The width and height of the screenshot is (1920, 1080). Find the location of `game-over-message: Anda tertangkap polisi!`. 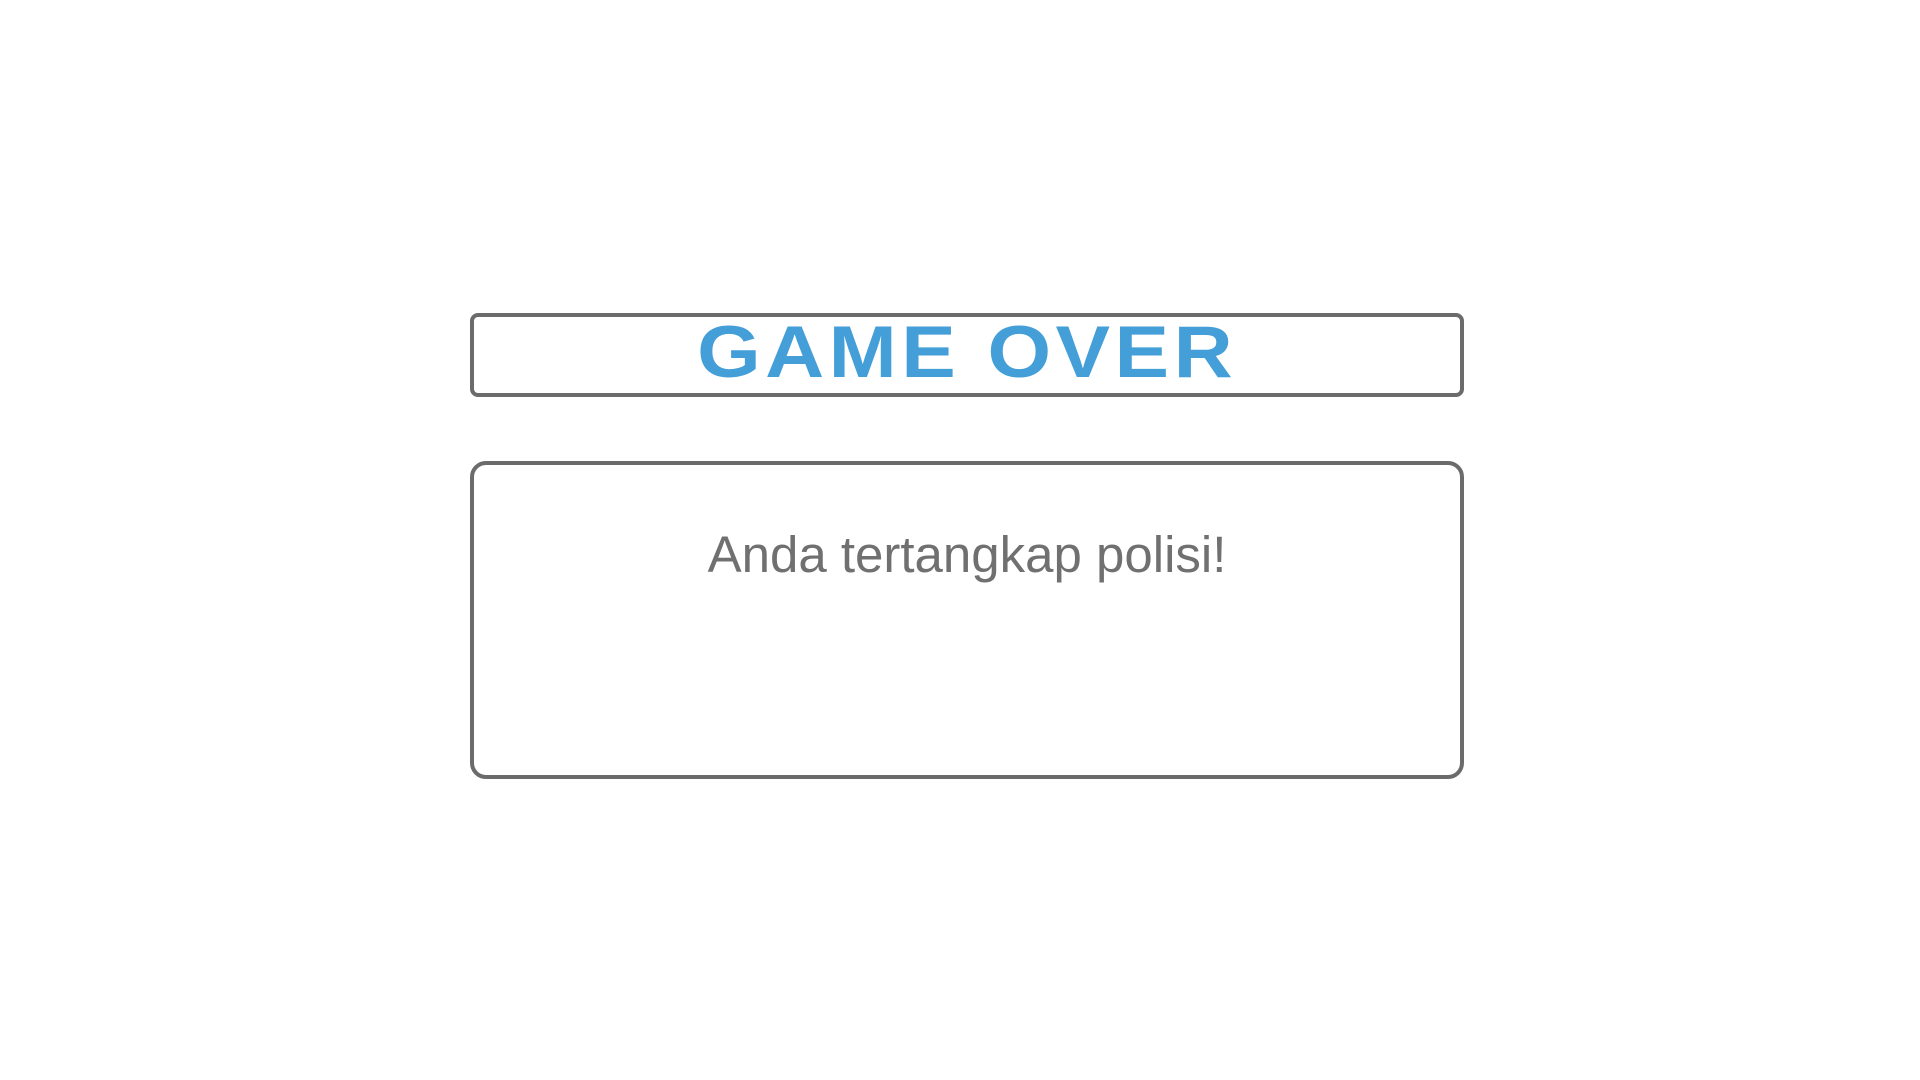

game-over-message: Anda tertangkap polisi! is located at coordinates (967, 554).